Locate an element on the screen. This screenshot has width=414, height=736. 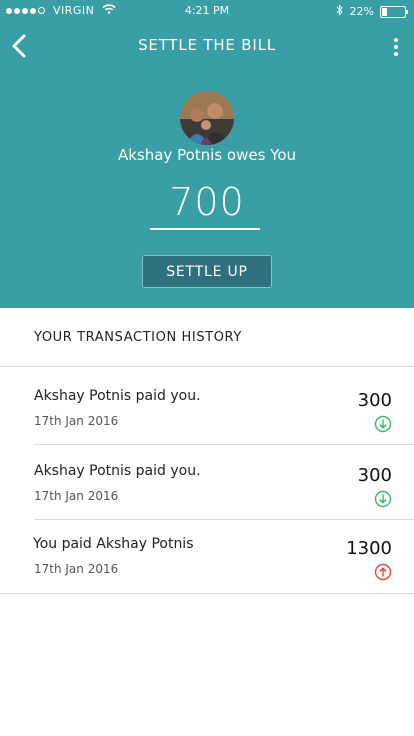
history-heading: YOUR TRANSACTION HISTORY is located at coordinates (138, 337).